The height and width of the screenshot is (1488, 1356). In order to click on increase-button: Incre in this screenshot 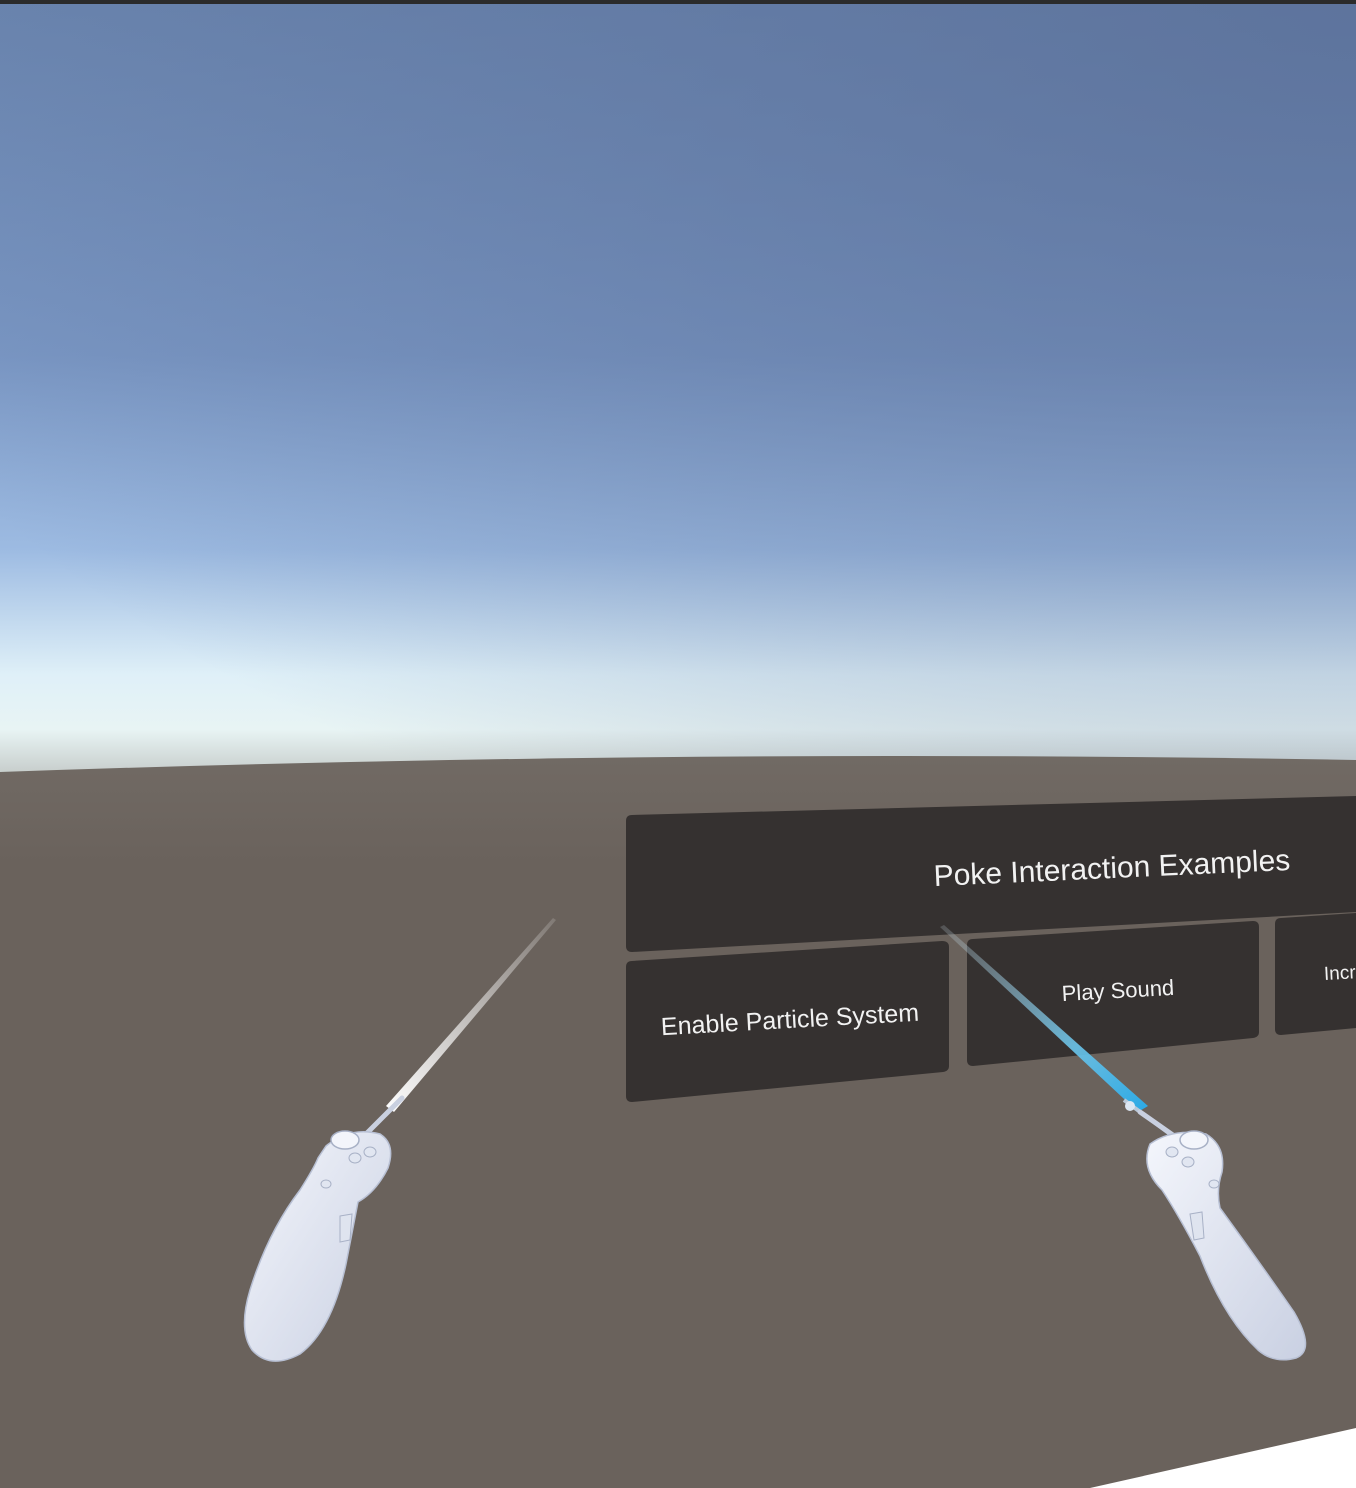, I will do `click(1315, 974)`.